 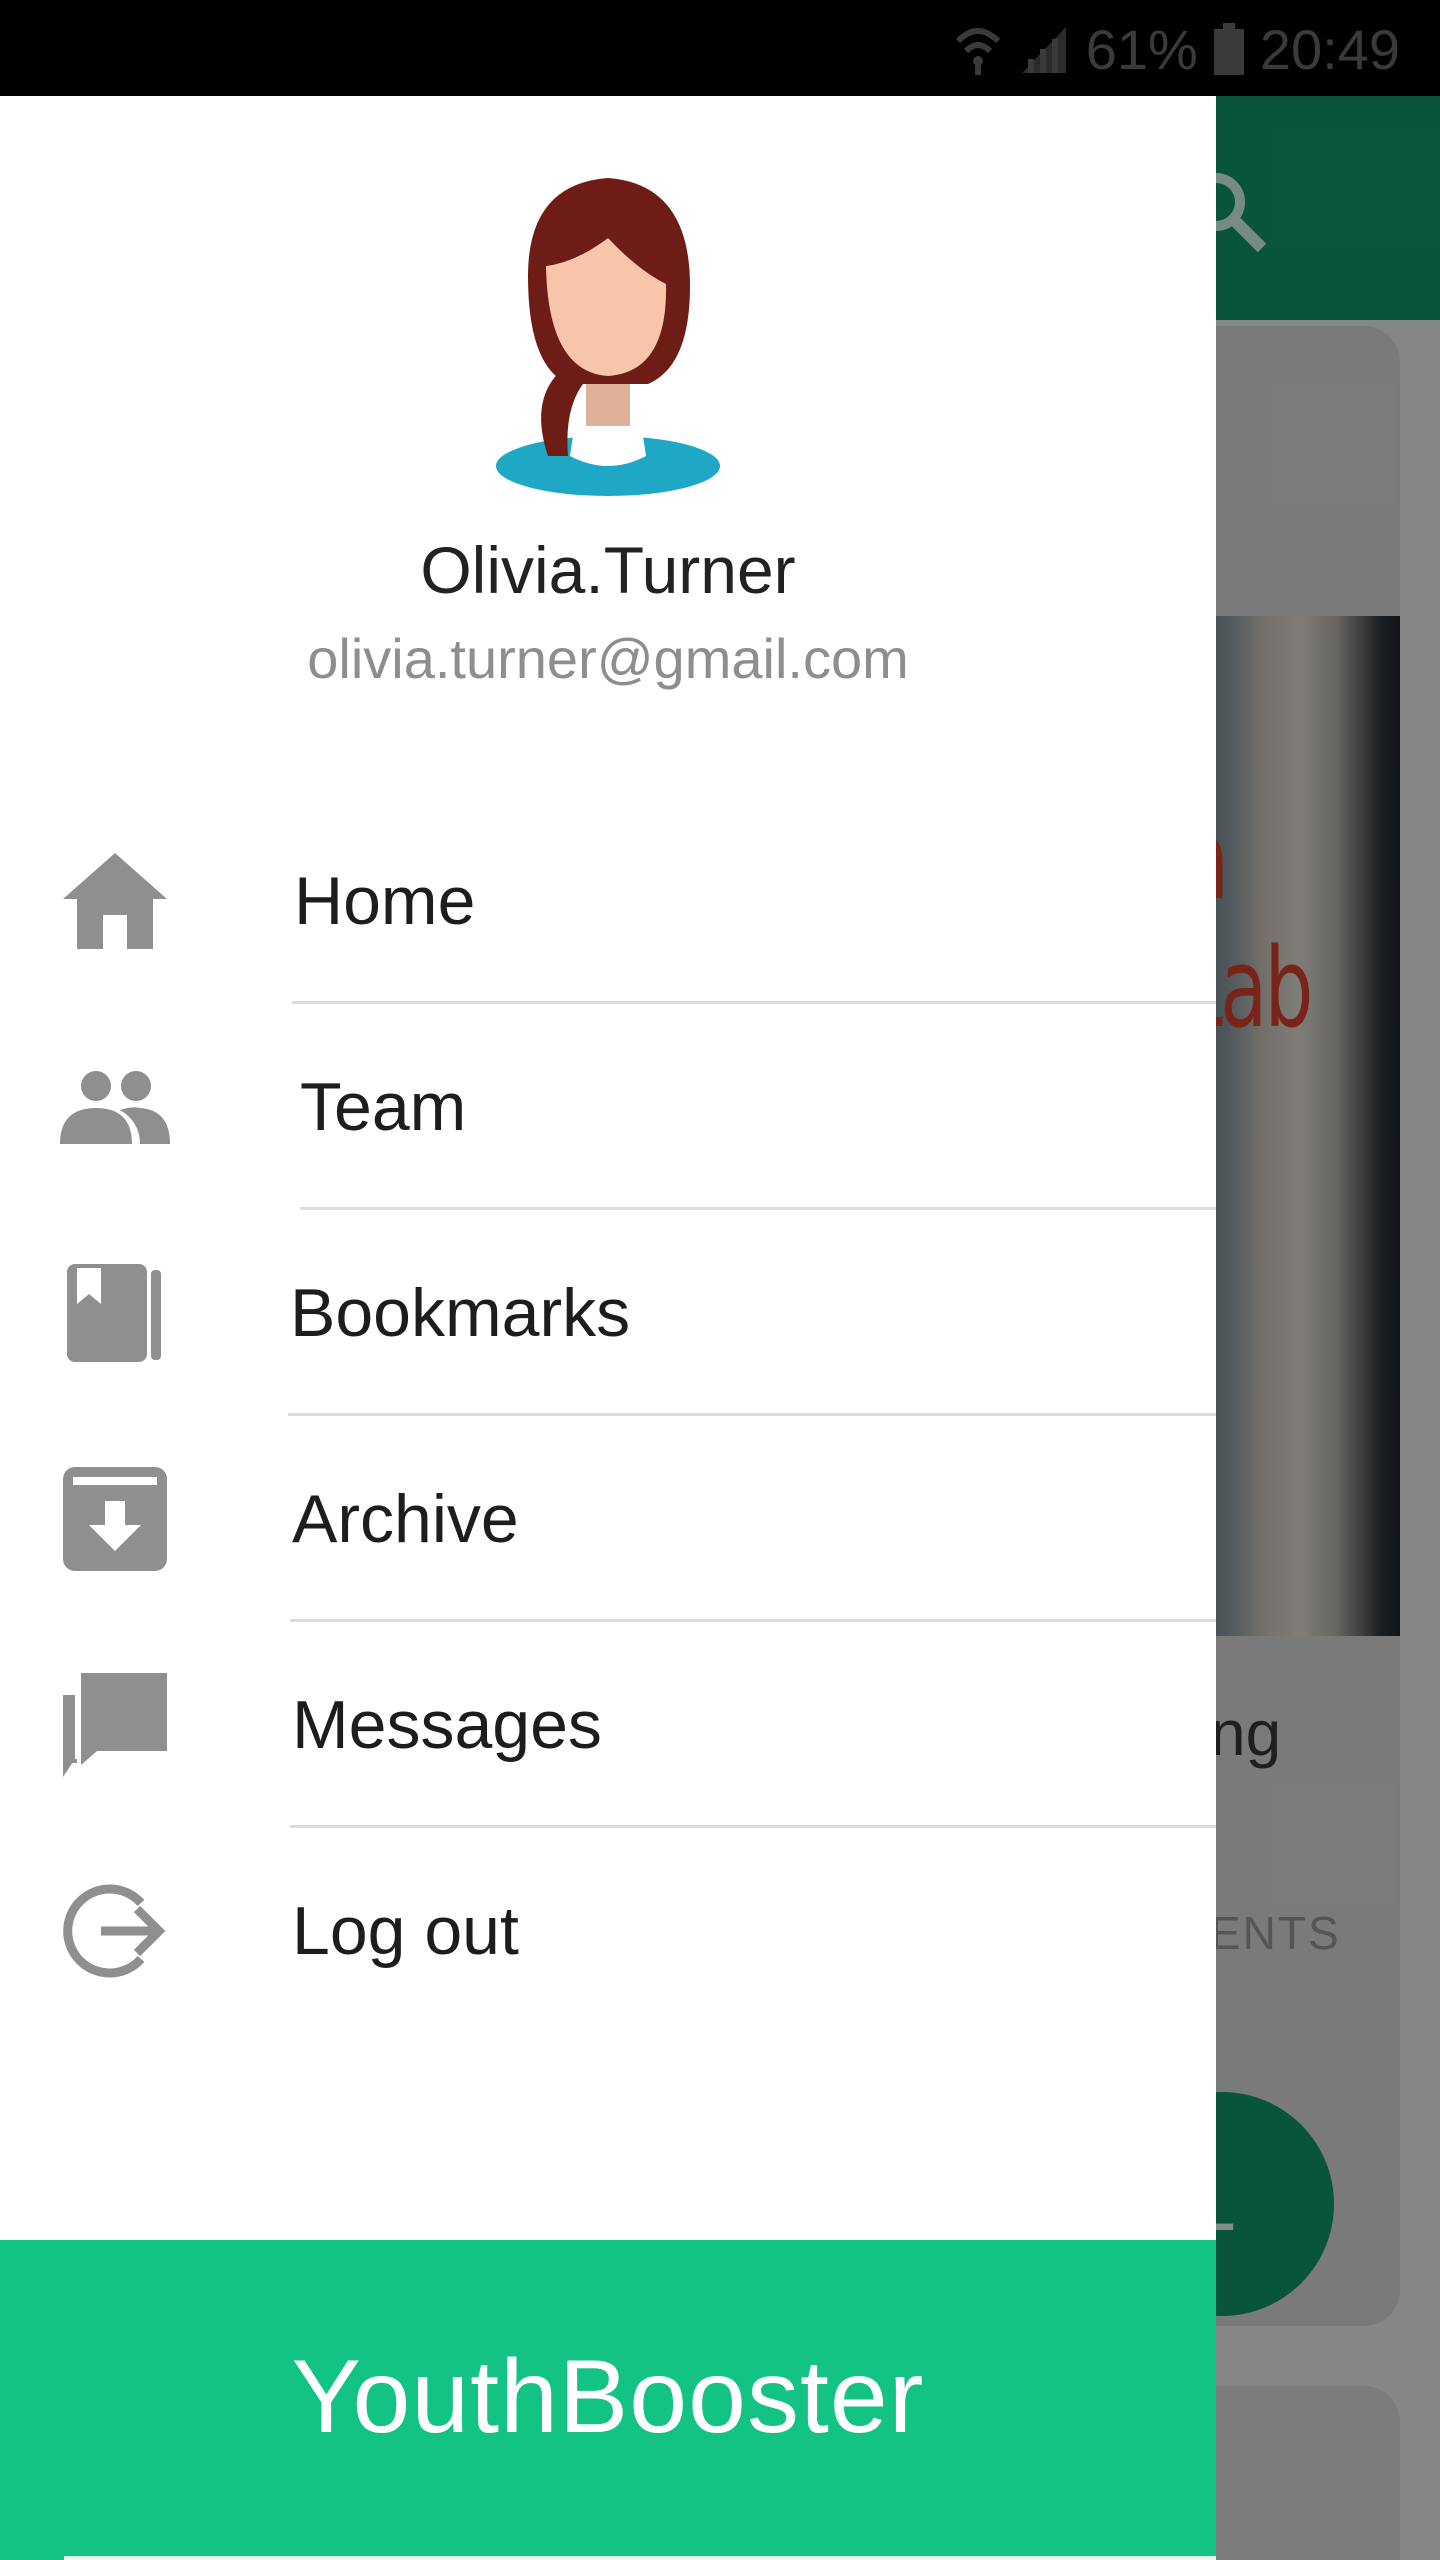 What do you see at coordinates (608, 2397) in the screenshot?
I see `app-brand-name: YouthBooster` at bounding box center [608, 2397].